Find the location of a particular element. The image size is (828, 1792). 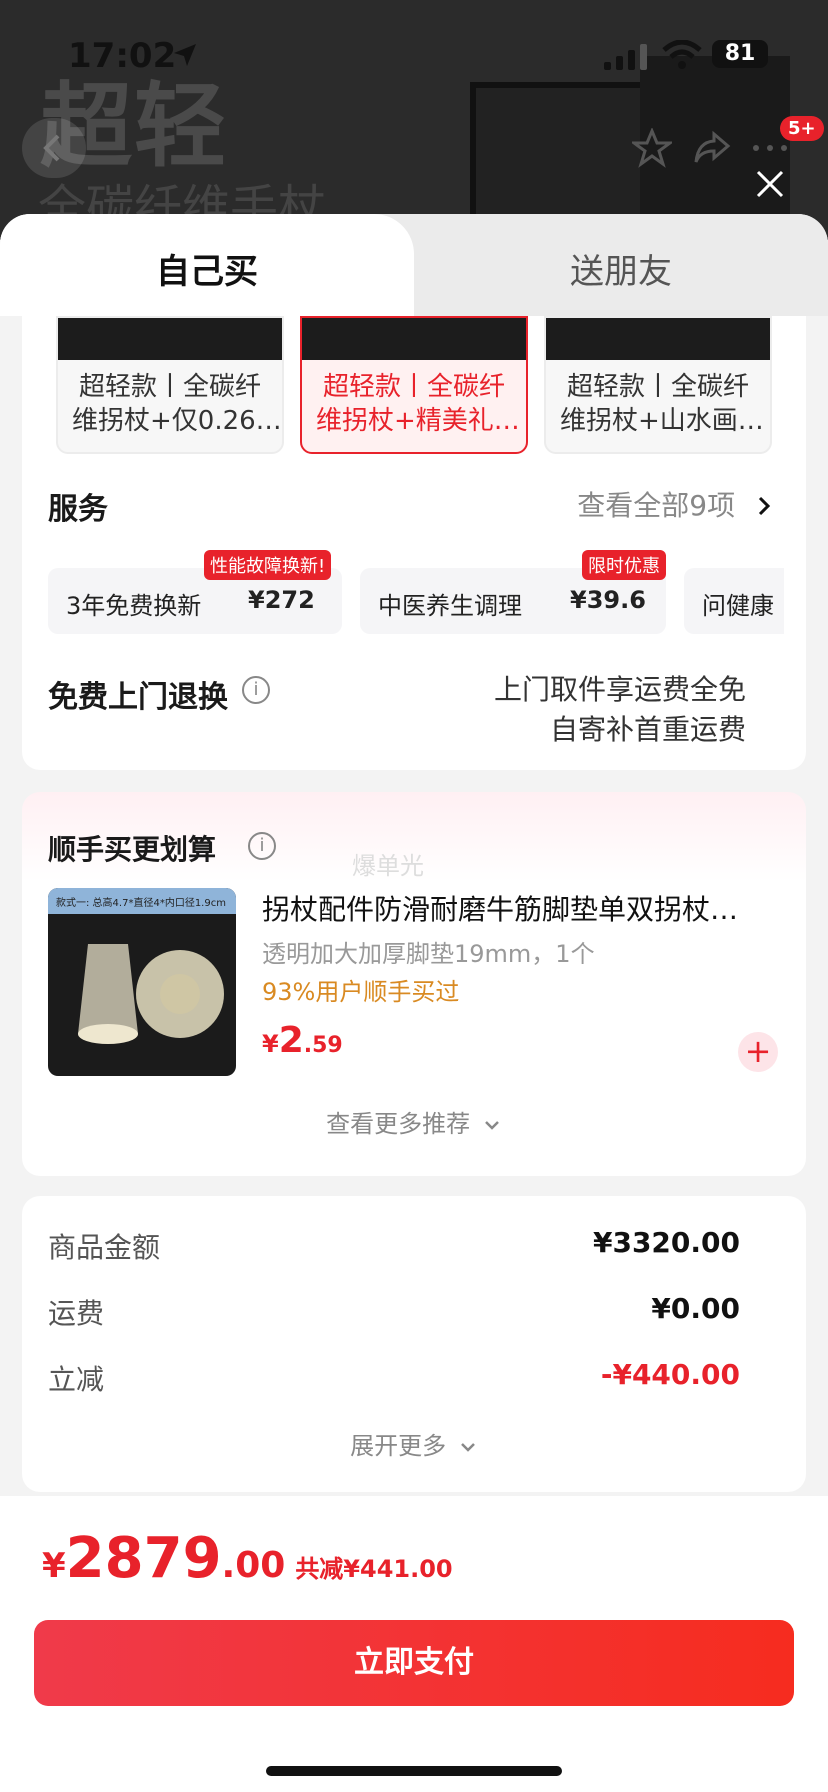

expand-more-label: 展开更多 is located at coordinates (398, 1446).